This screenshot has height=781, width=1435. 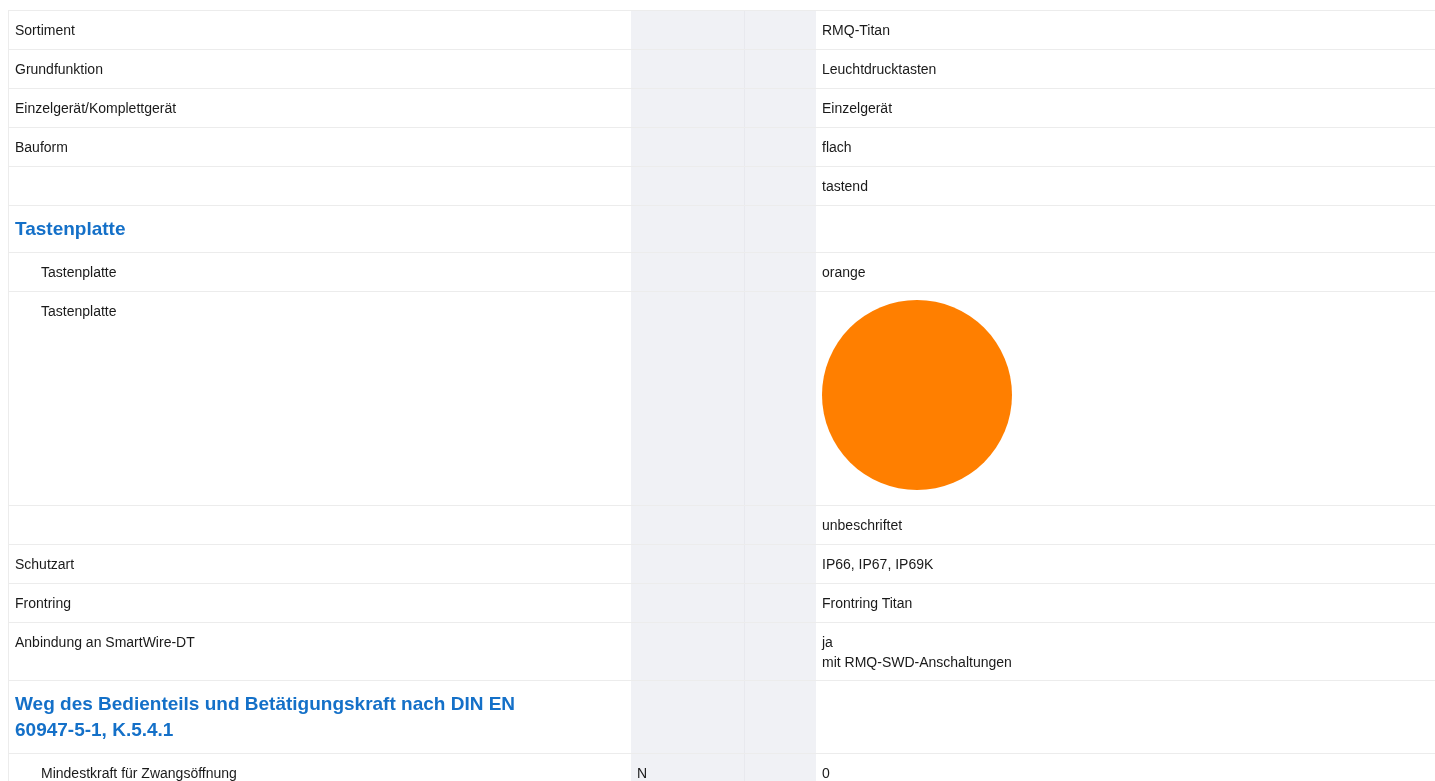 What do you see at coordinates (266, 717) in the screenshot?
I see `section-heading: Weg des Bedienteils und Betätigungskraft nach DIN EN 60947-5-1, K.5.4.1` at bounding box center [266, 717].